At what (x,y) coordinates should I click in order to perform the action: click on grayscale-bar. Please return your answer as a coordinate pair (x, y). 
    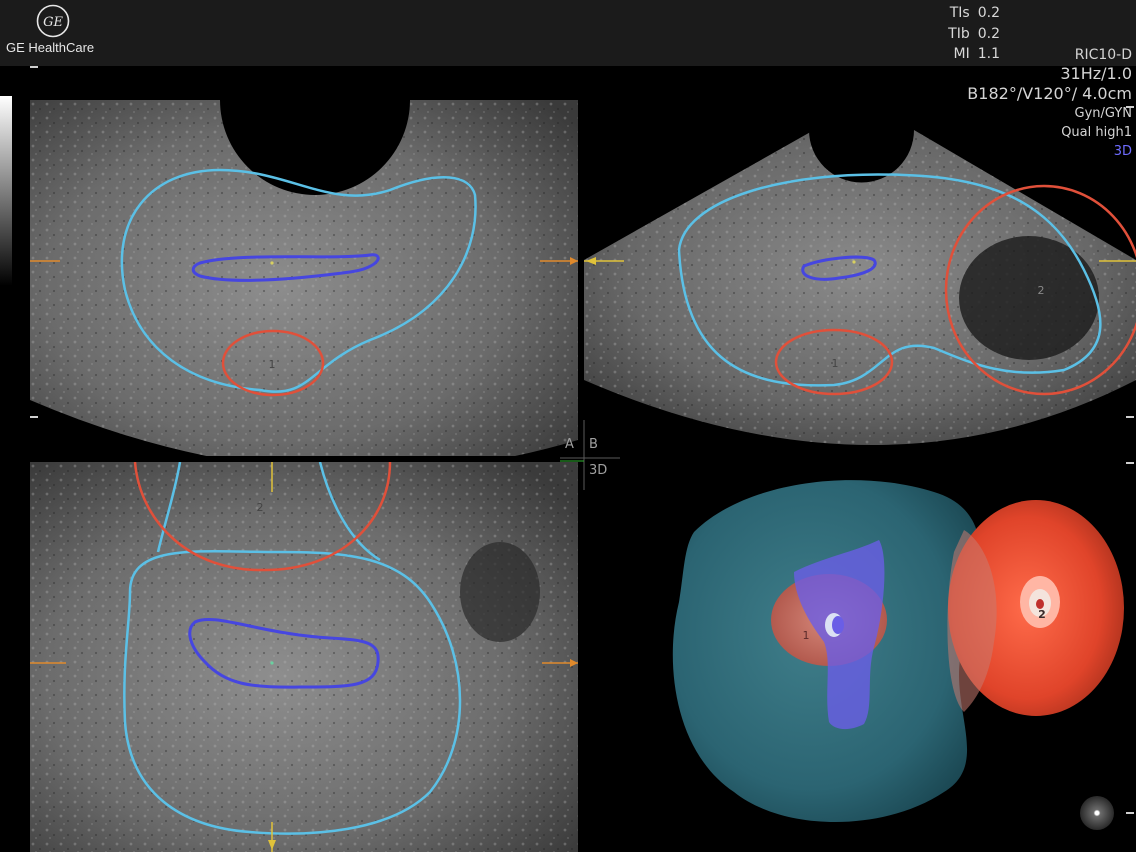
    Looking at the image, I should click on (6, 191).